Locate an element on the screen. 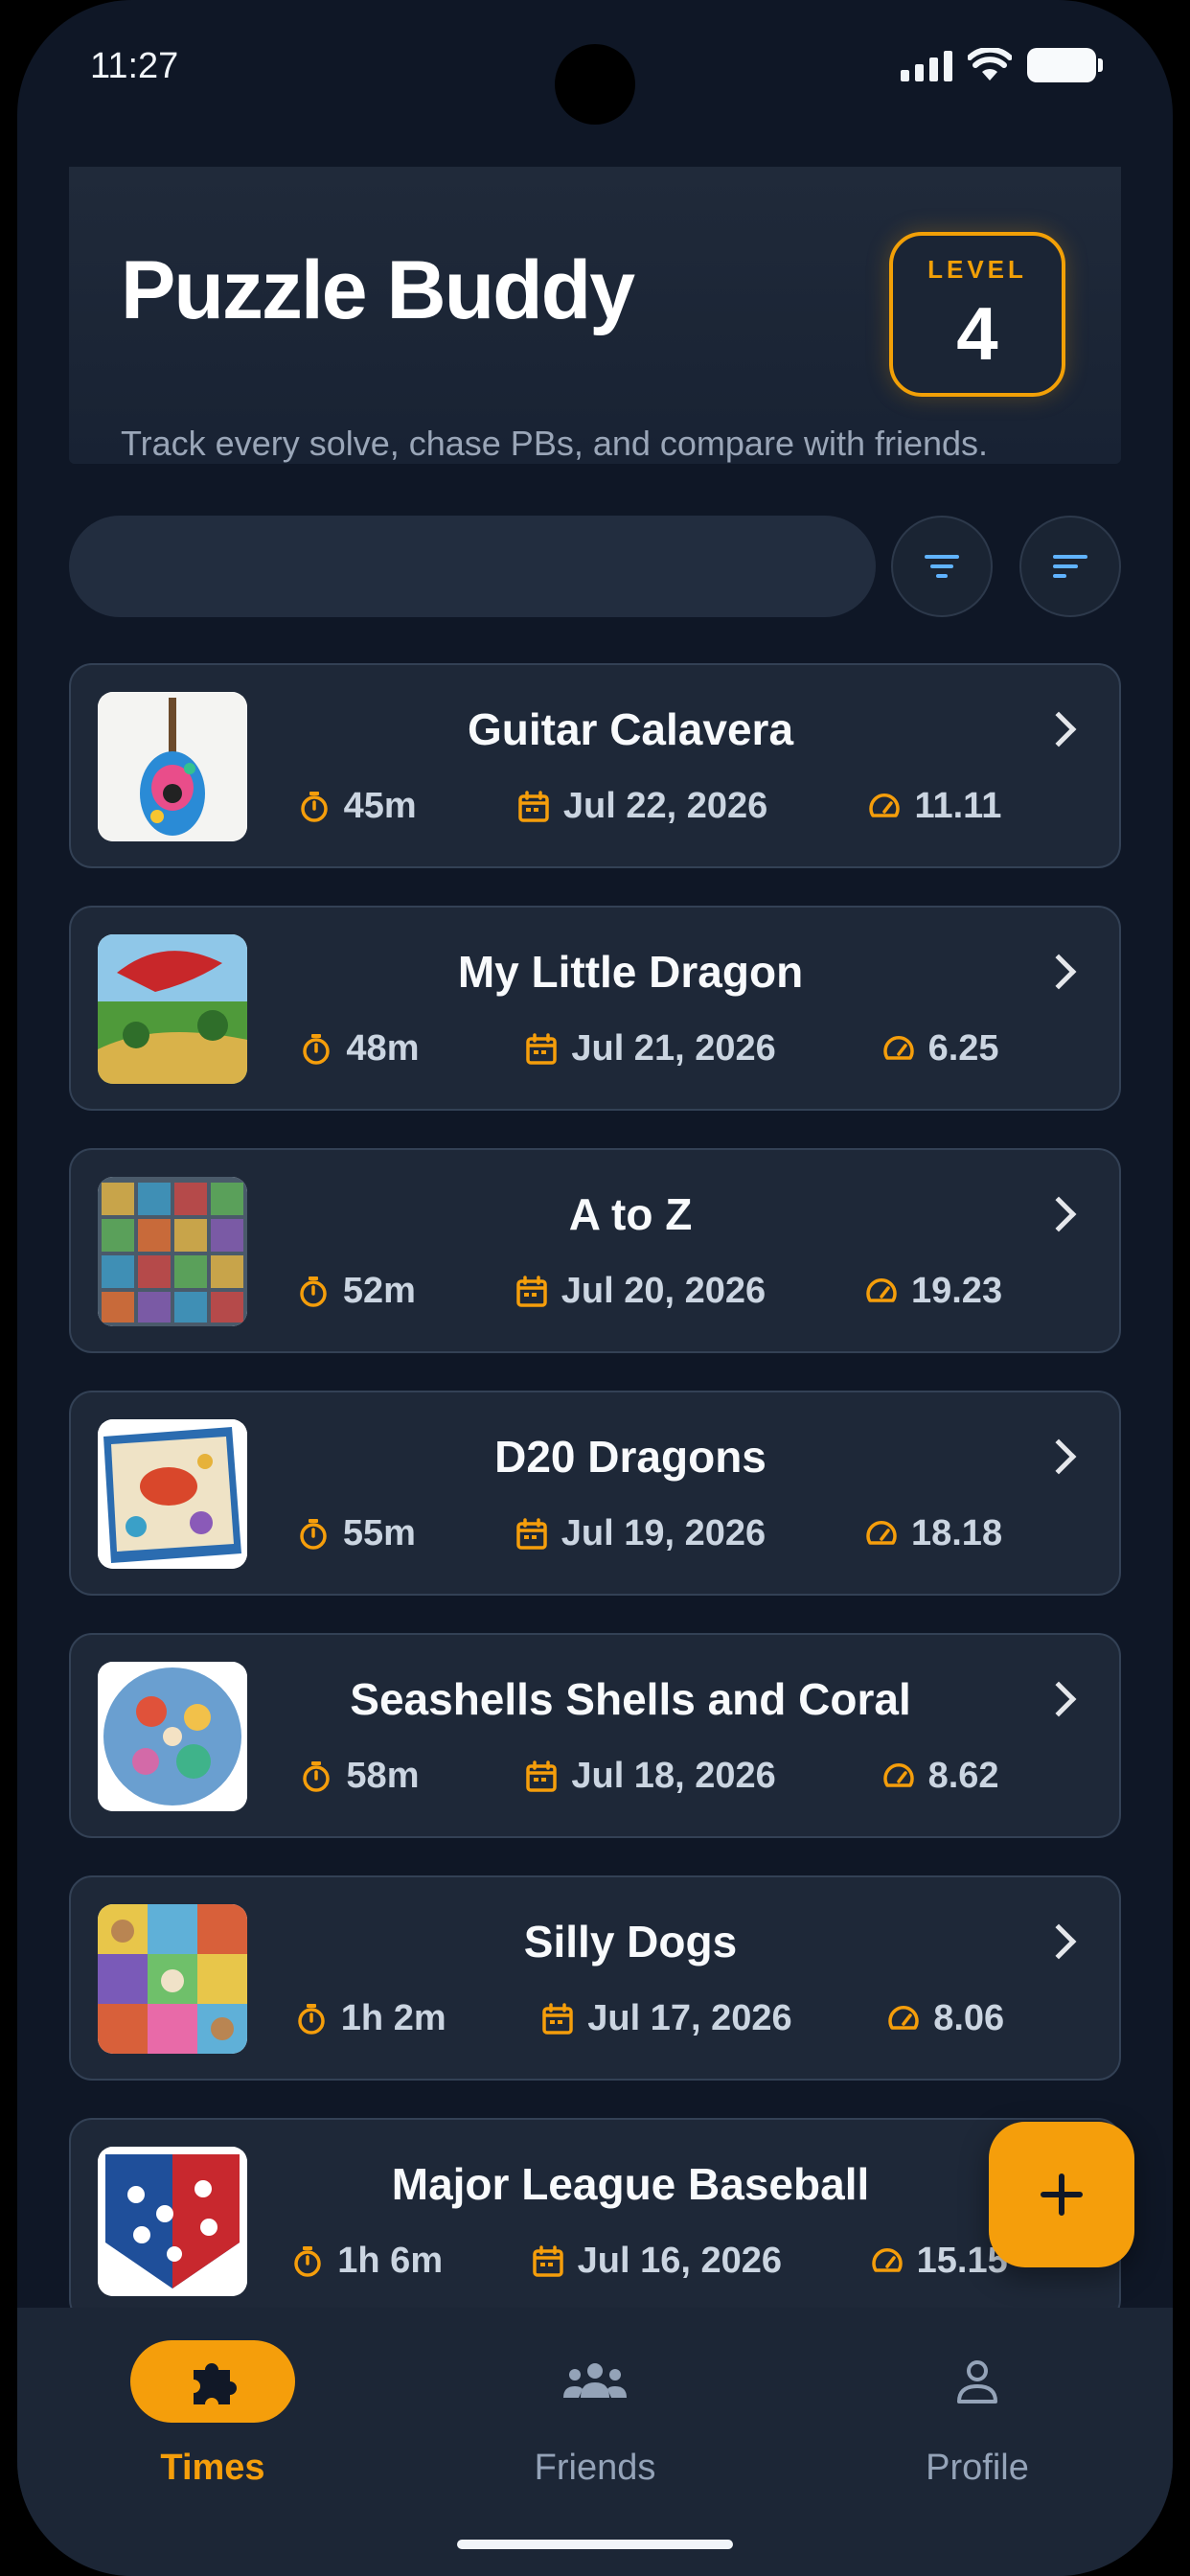 This screenshot has height=2576, width=1190. puzzle-title: Guitar Calavera is located at coordinates (631, 729).